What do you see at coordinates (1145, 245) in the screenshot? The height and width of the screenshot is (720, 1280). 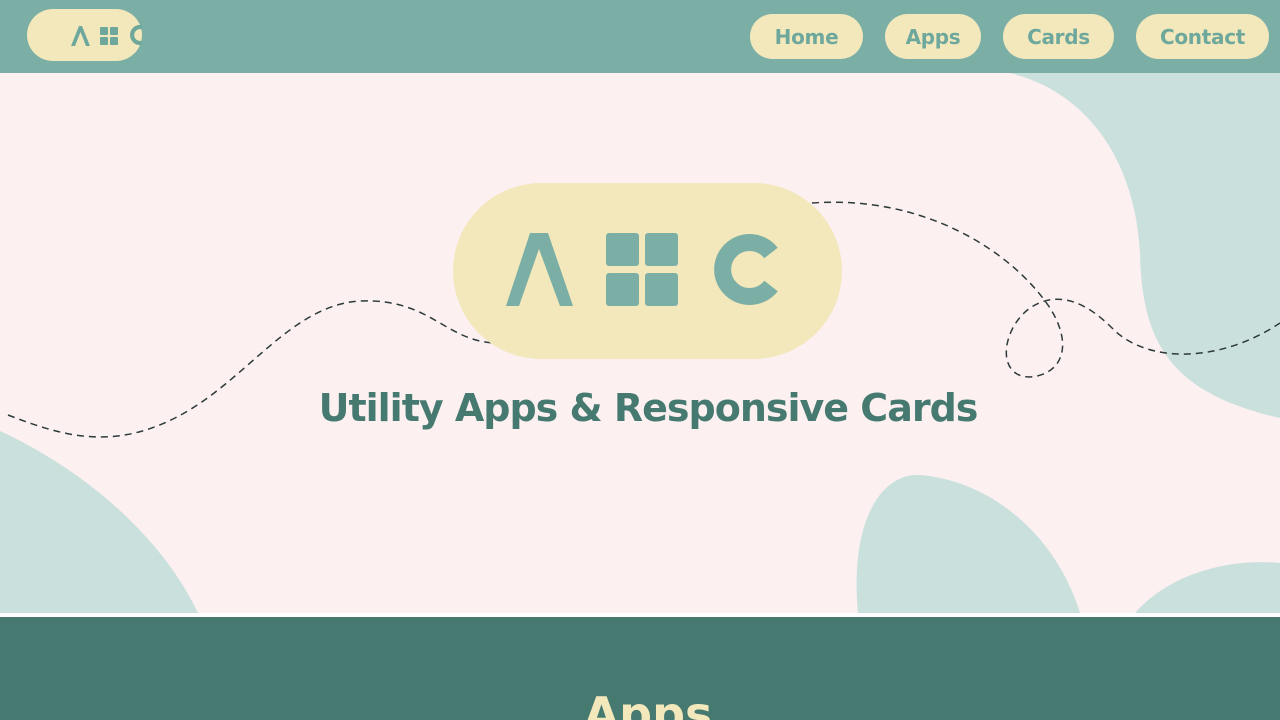 I see `background-blob-top-right` at bounding box center [1145, 245].